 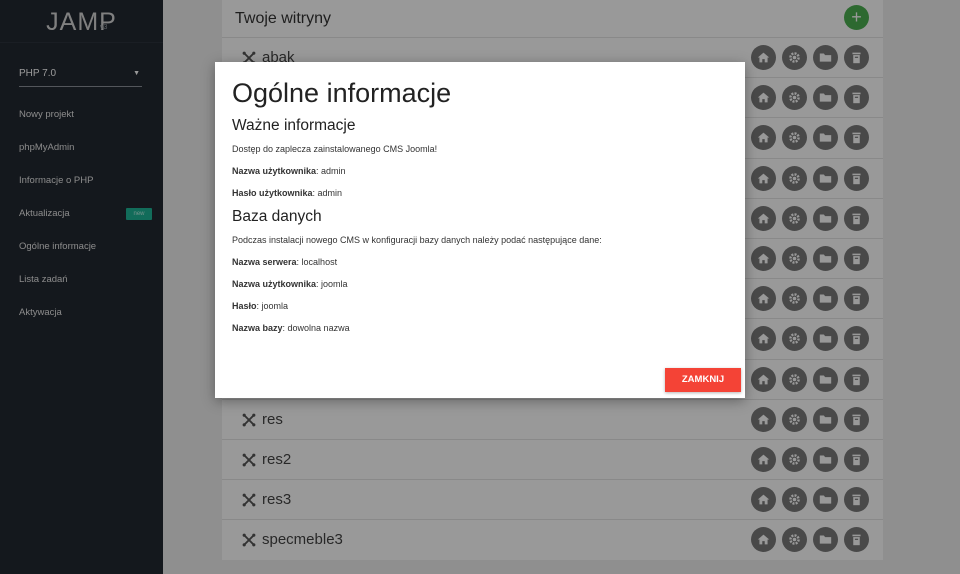 What do you see at coordinates (331, 171) in the screenshot?
I see `user-value: : admin` at bounding box center [331, 171].